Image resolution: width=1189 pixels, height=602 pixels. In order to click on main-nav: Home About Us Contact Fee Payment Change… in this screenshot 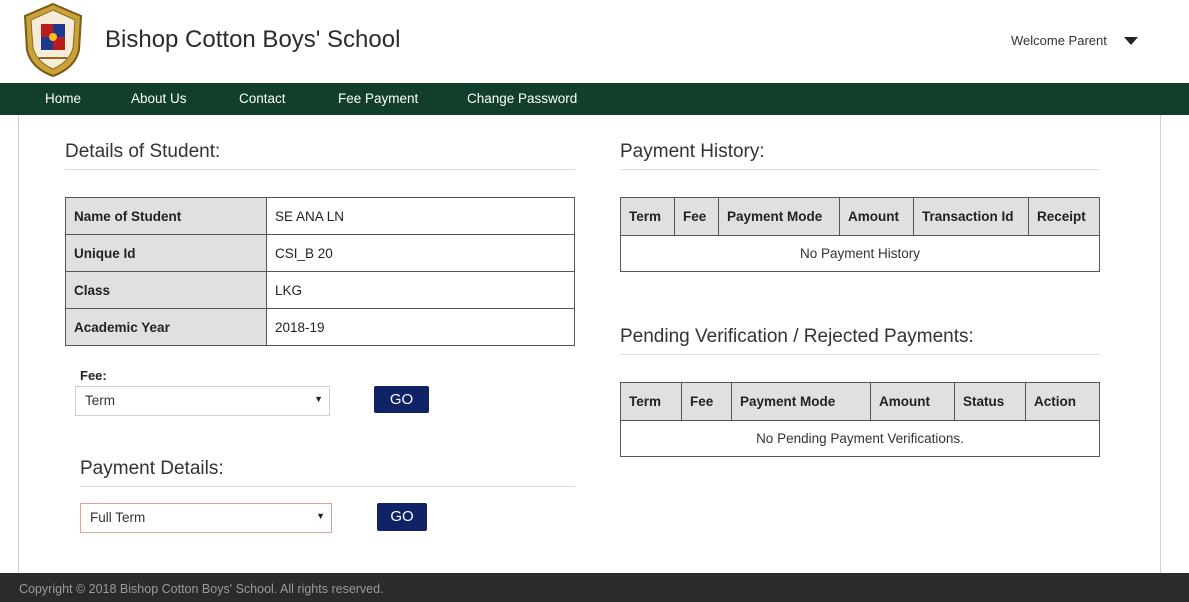, I will do `click(594, 99)`.